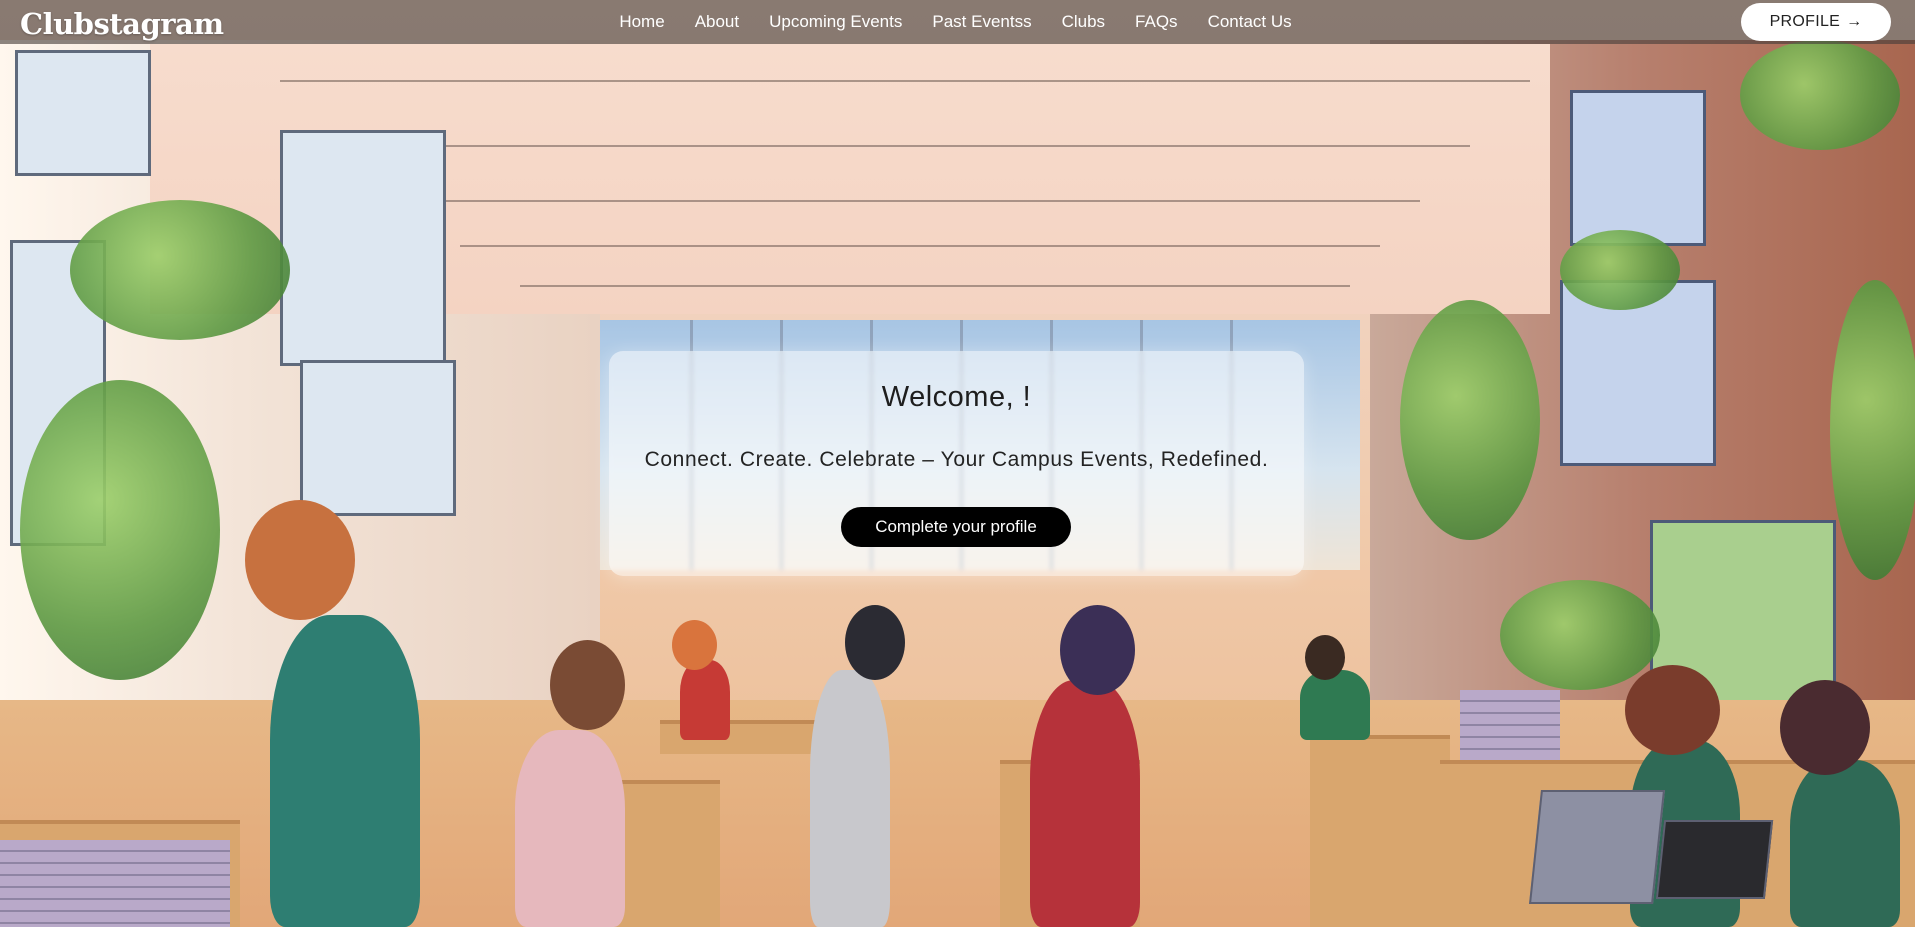 The height and width of the screenshot is (927, 1915). What do you see at coordinates (122, 24) in the screenshot?
I see `brand-logo: Clubstagram` at bounding box center [122, 24].